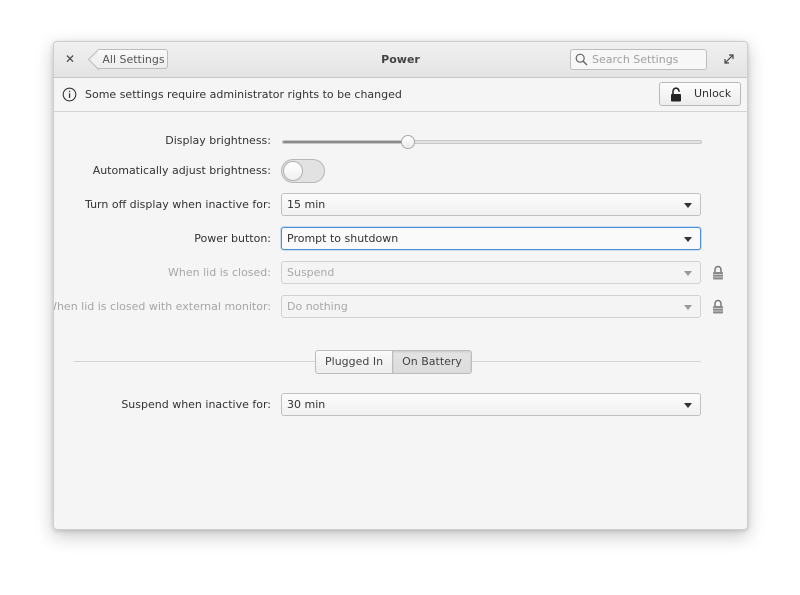 This screenshot has width=800, height=595. What do you see at coordinates (647, 59) in the screenshot?
I see `search-input` at bounding box center [647, 59].